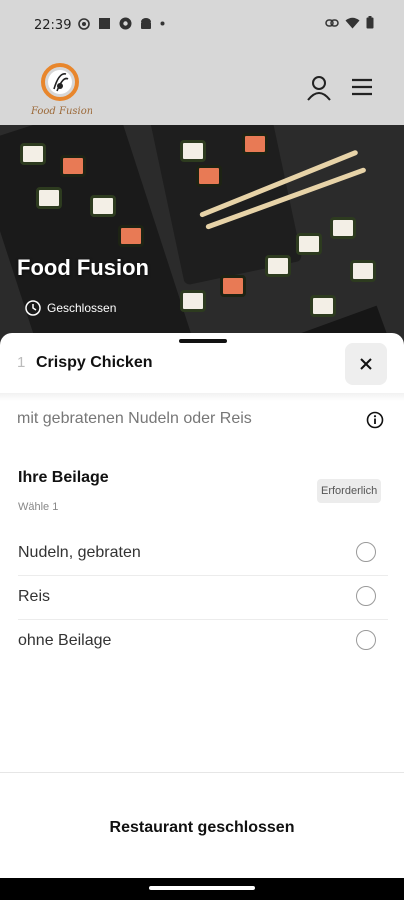 The image size is (404, 900). Describe the element at coordinates (202, 828) in the screenshot. I see `restaurant-closed-button: Restaurant geschlossen` at that location.